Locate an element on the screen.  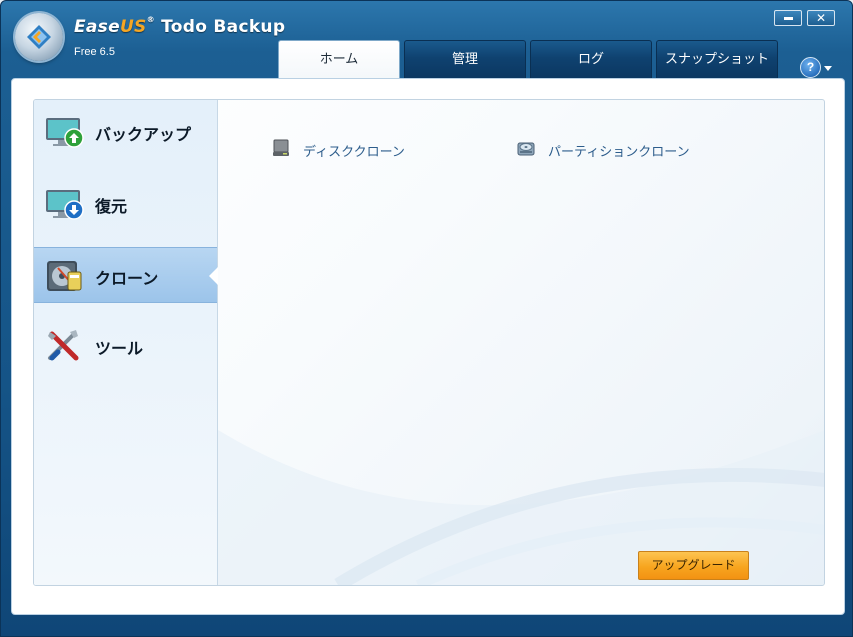
help-button: ? is located at coordinates (810, 67).